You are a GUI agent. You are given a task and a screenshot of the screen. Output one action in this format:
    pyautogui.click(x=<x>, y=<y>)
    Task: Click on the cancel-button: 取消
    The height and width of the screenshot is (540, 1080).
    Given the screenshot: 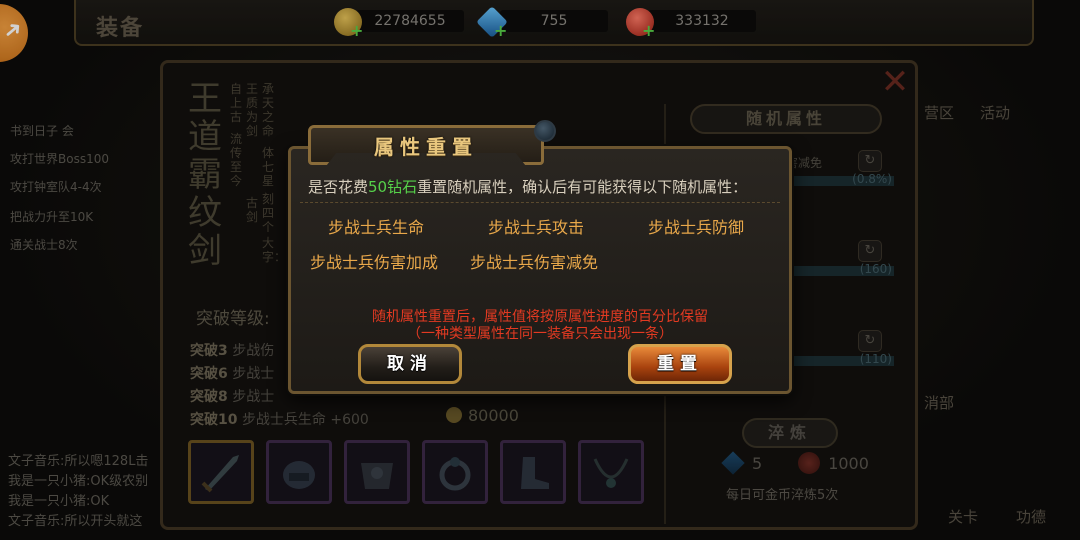 What is the action you would take?
    pyautogui.click(x=410, y=364)
    